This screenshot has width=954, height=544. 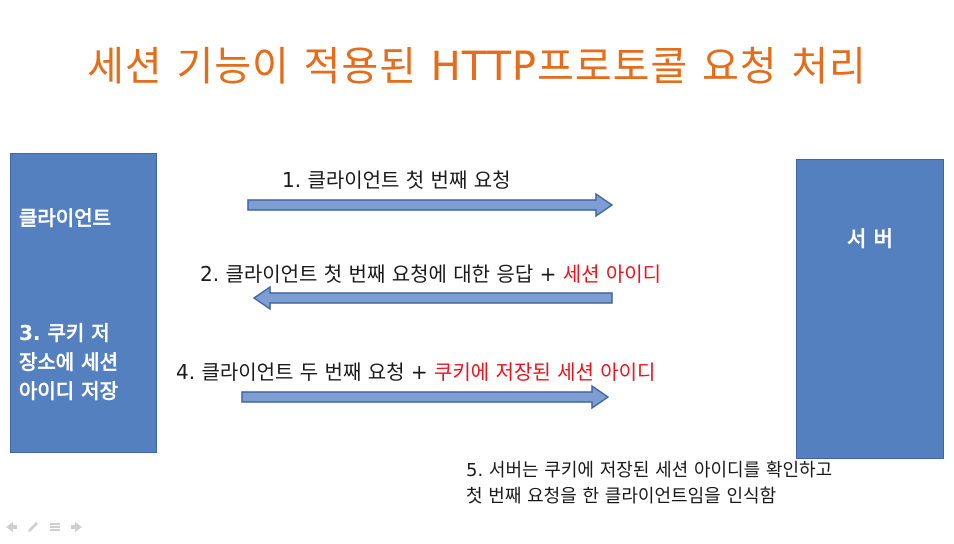 I want to click on client-box: 클라이언트 3. 쿠키 저 장소에 세션 아이디 저장, so click(x=83, y=303).